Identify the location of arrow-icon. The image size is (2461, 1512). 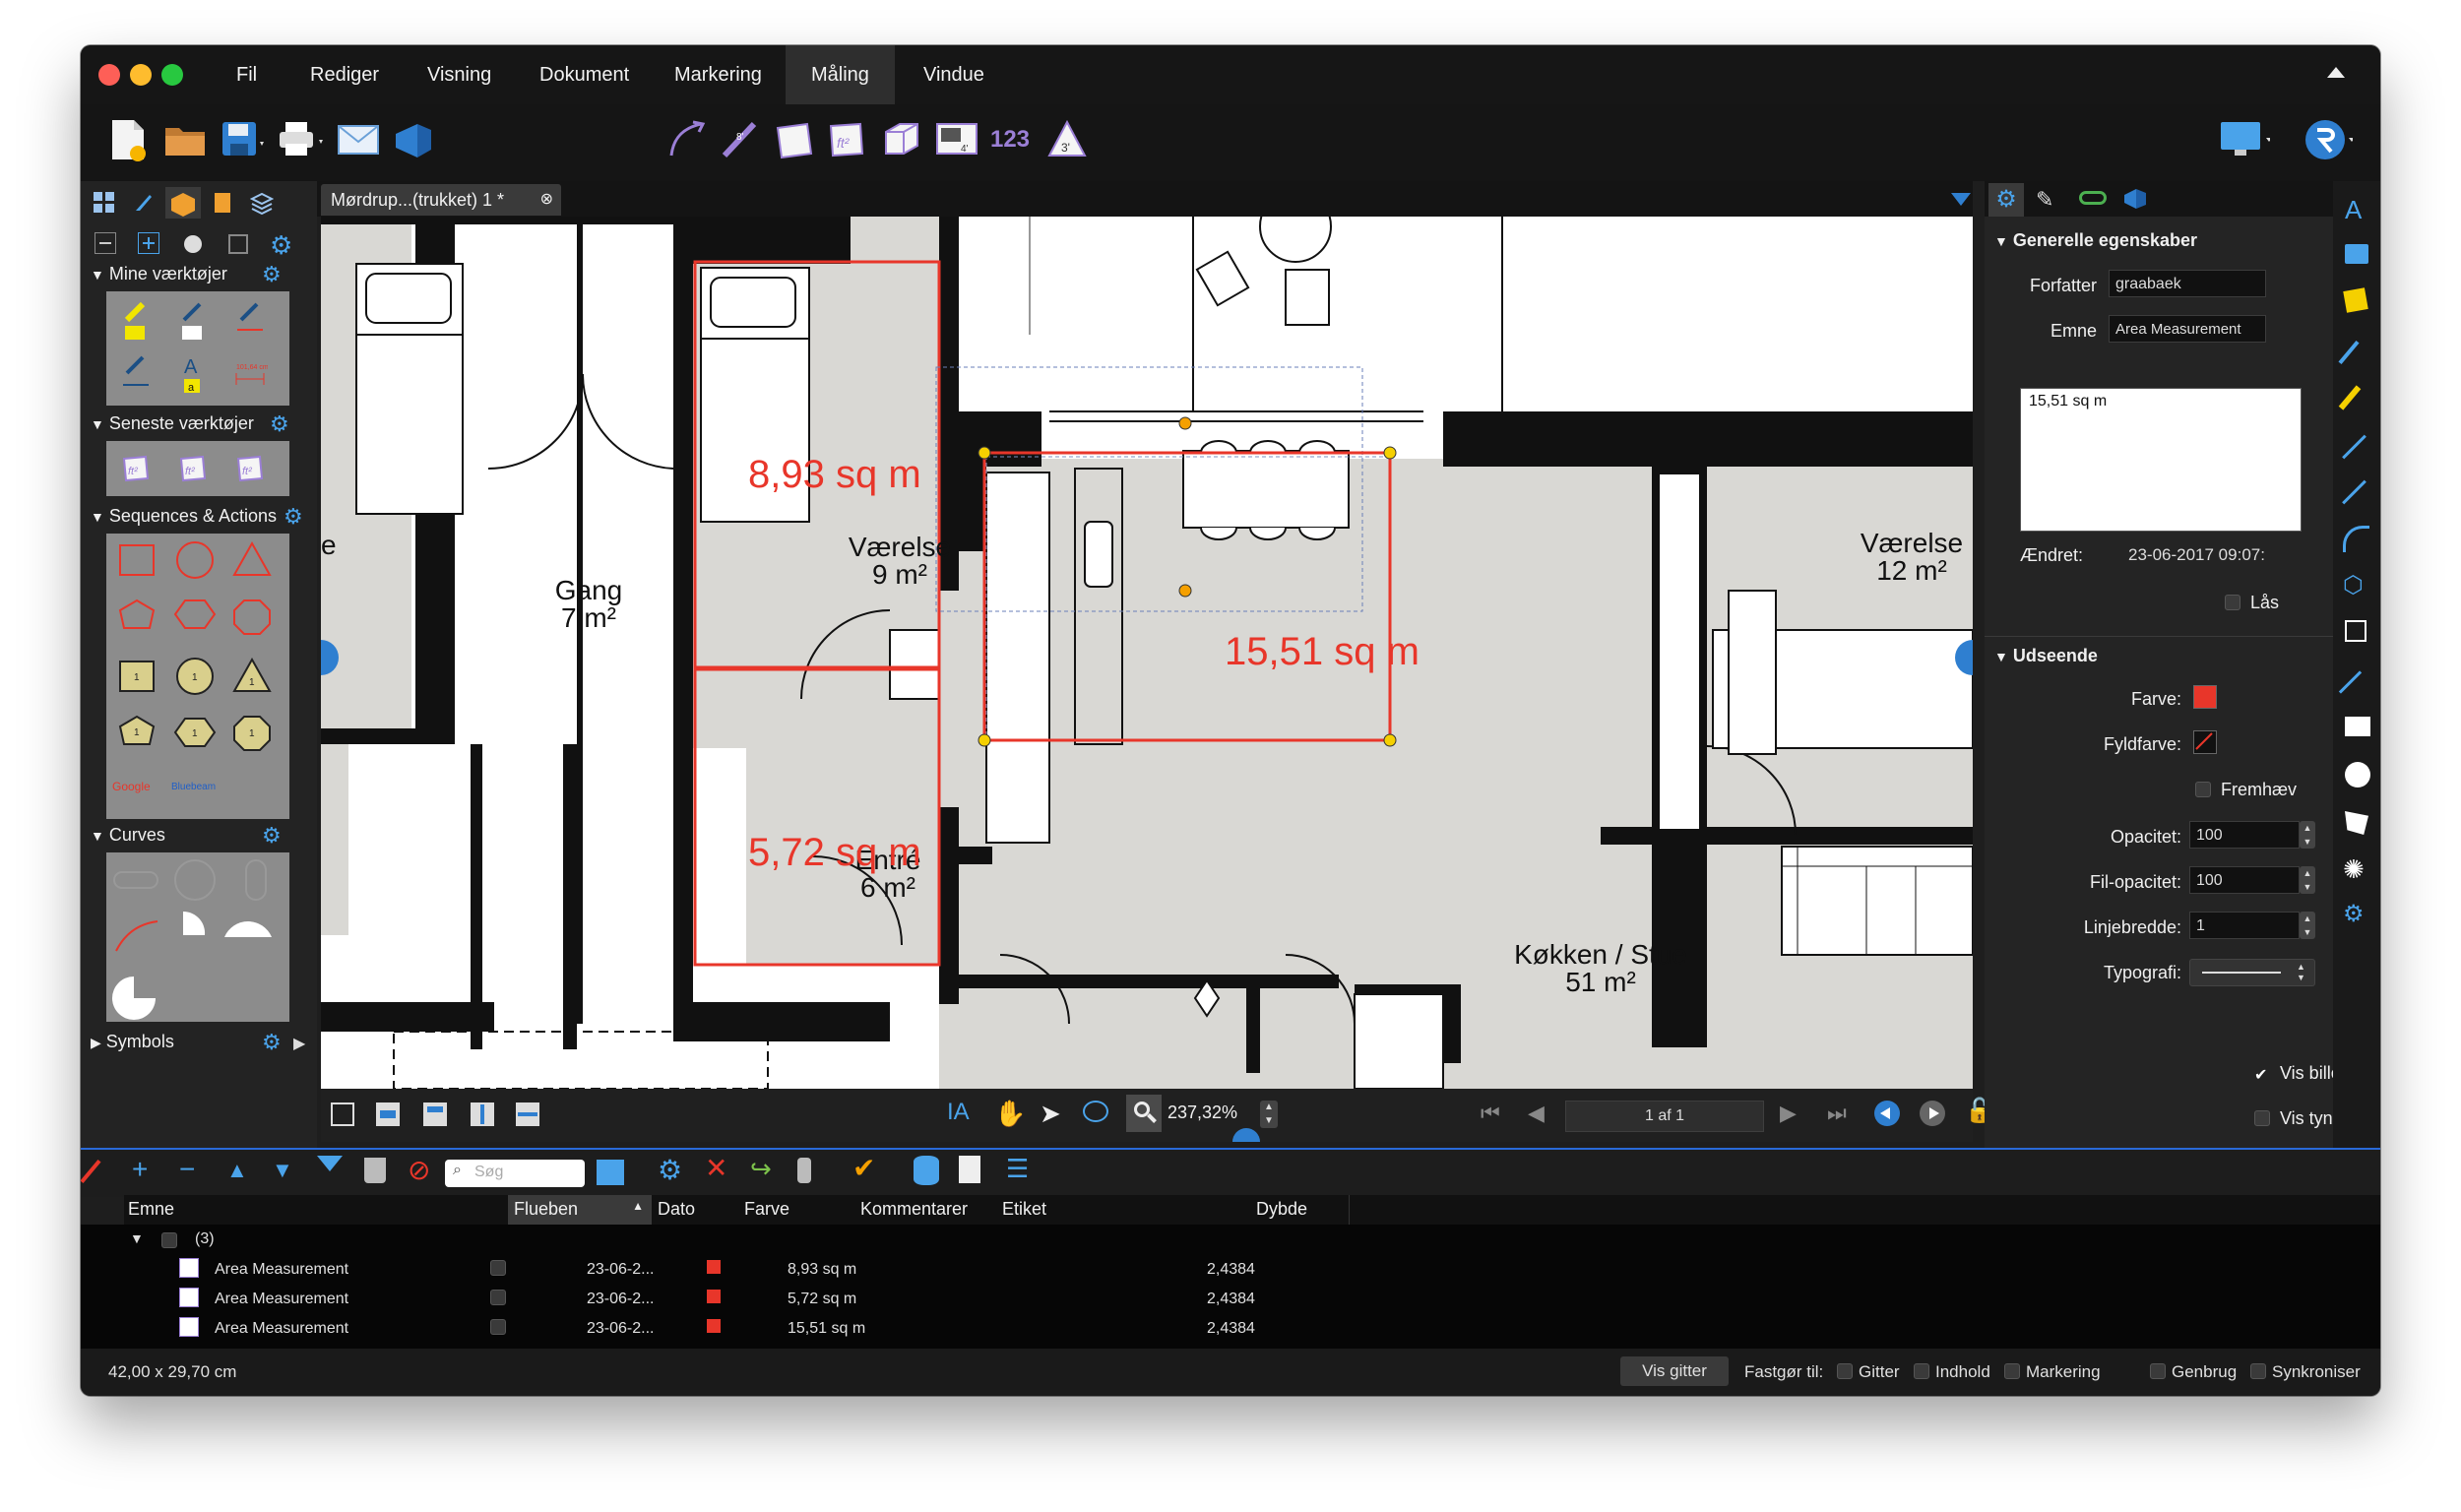
(2354, 492).